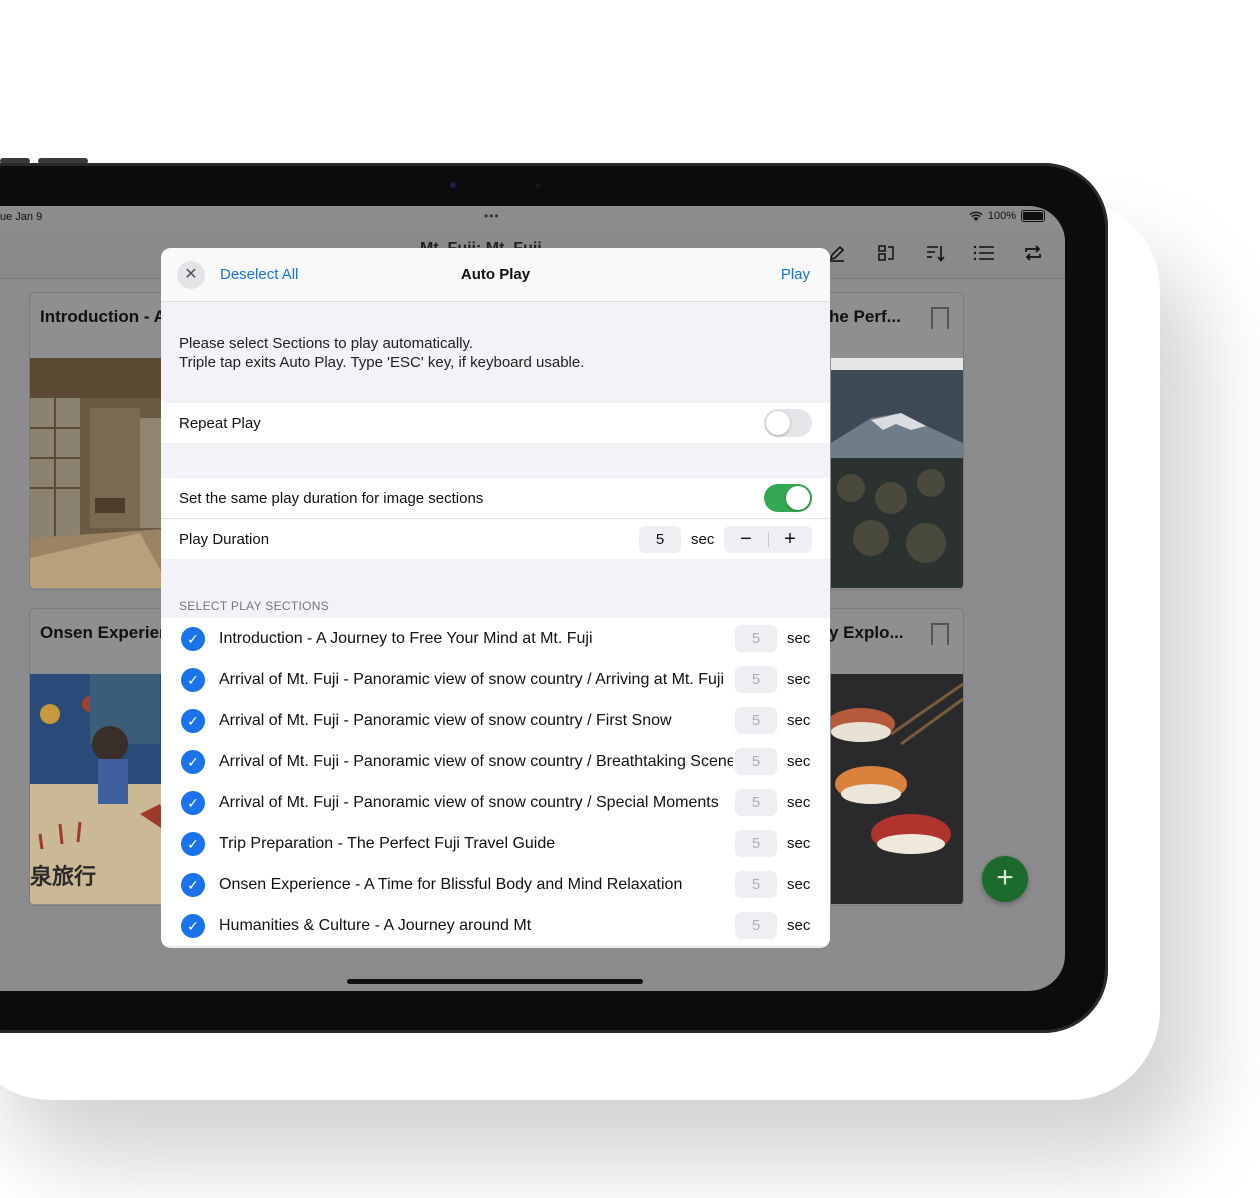 The width and height of the screenshot is (1260, 1198). I want to click on play-button: Play, so click(795, 274).